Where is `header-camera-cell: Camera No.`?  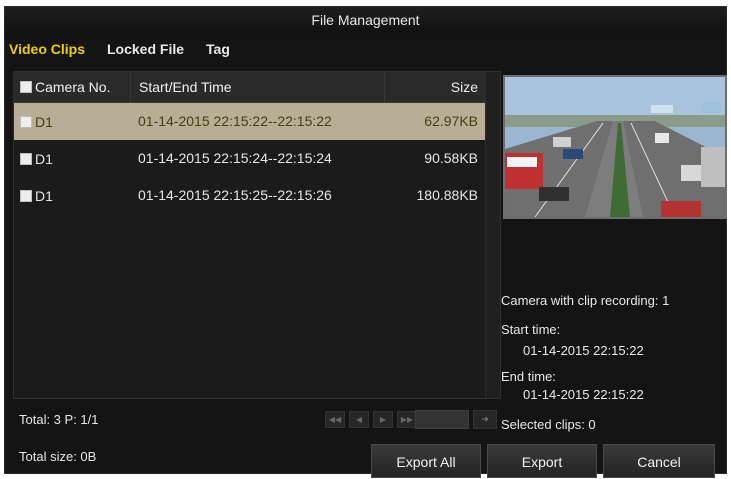 header-camera-cell: Camera No. is located at coordinates (72, 87).